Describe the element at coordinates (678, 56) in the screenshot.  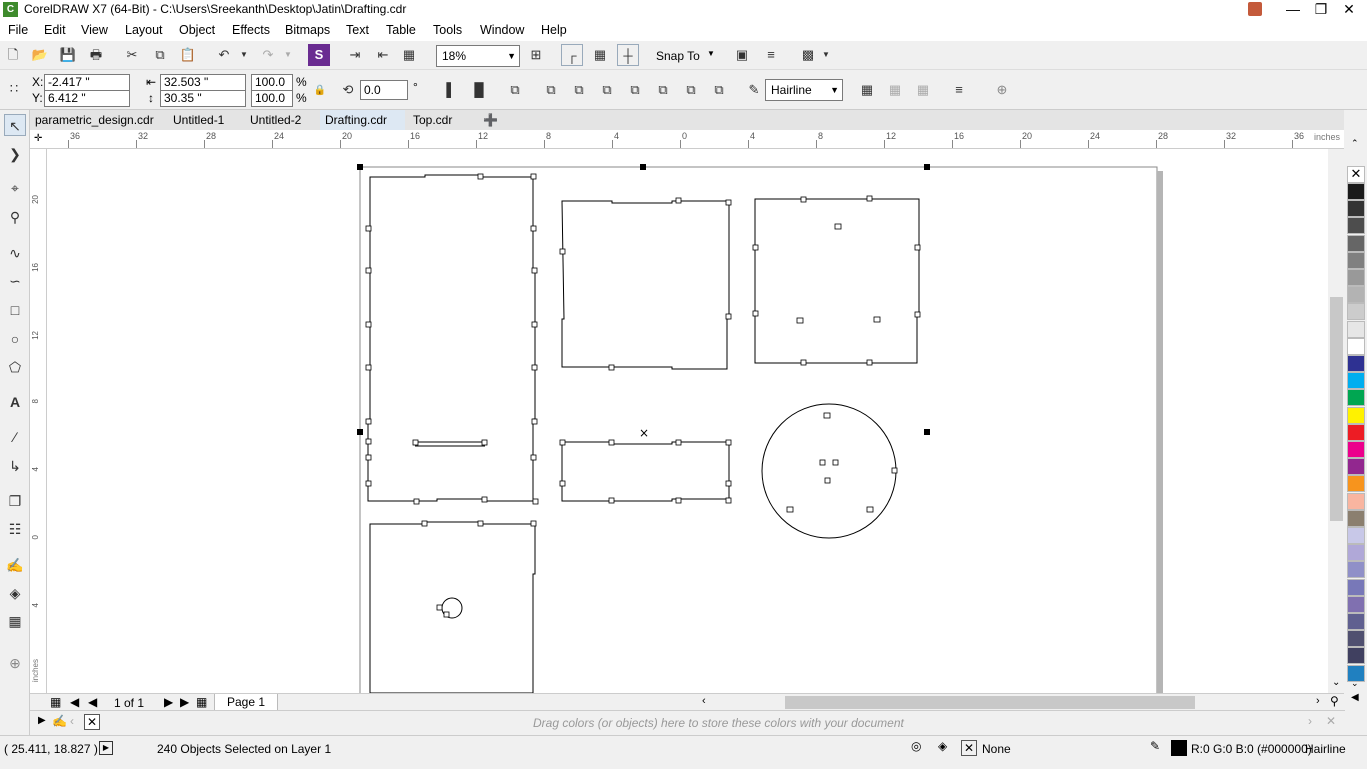
I see `snap-to-dropdown: Snap To` at that location.